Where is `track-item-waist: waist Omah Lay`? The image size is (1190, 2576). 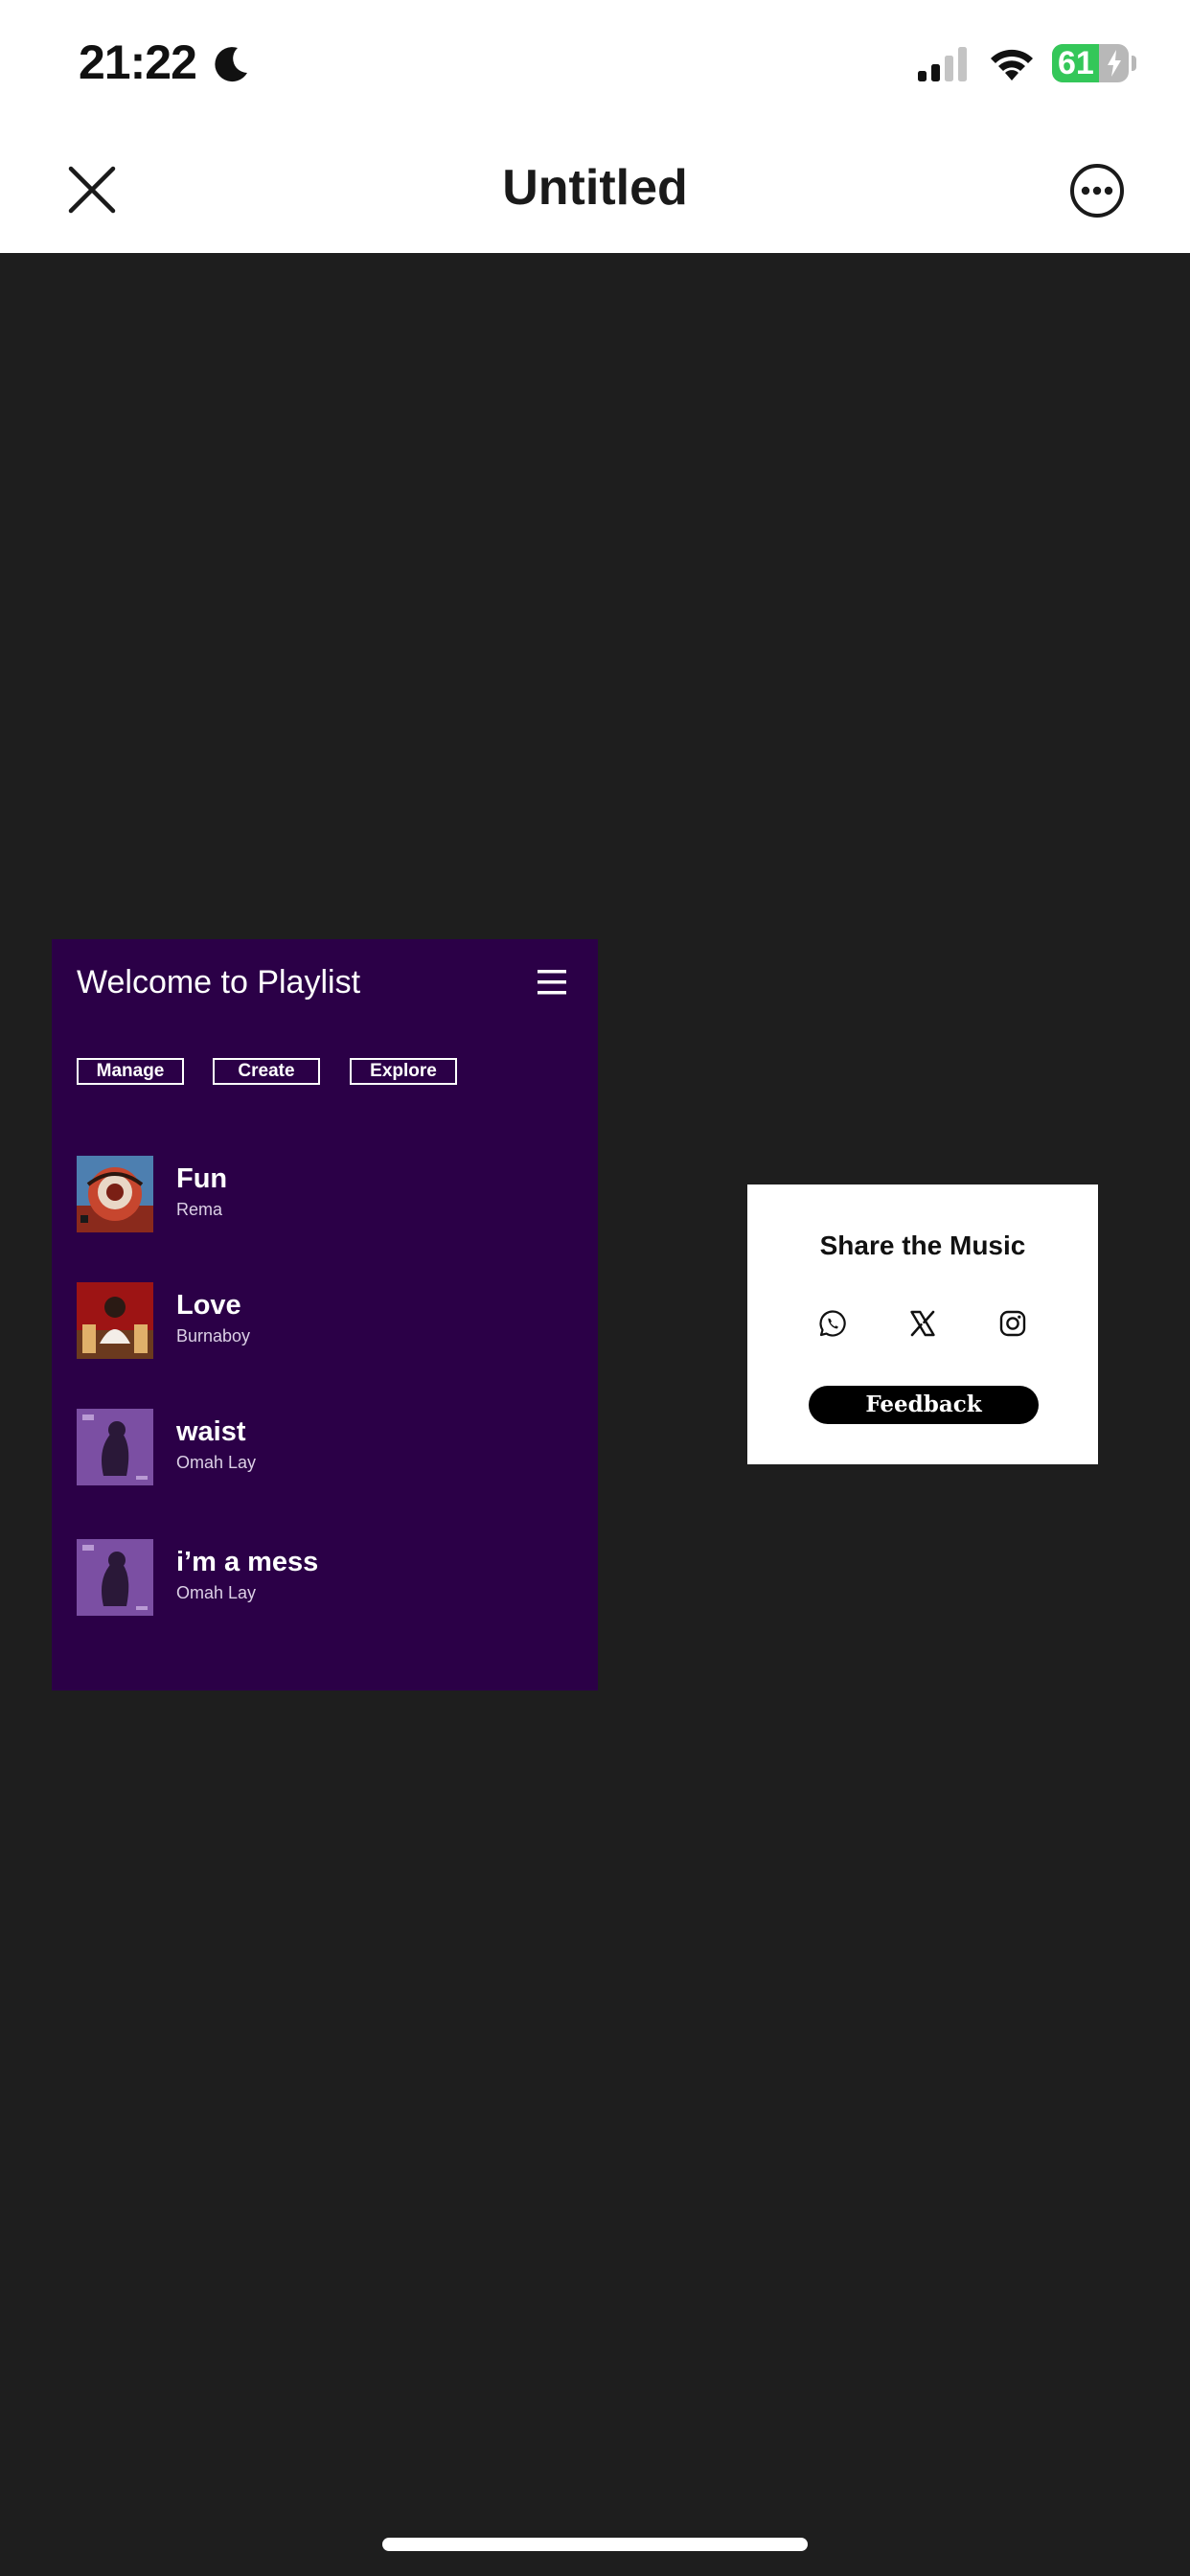 track-item-waist: waist Omah Lay is located at coordinates (326, 1448).